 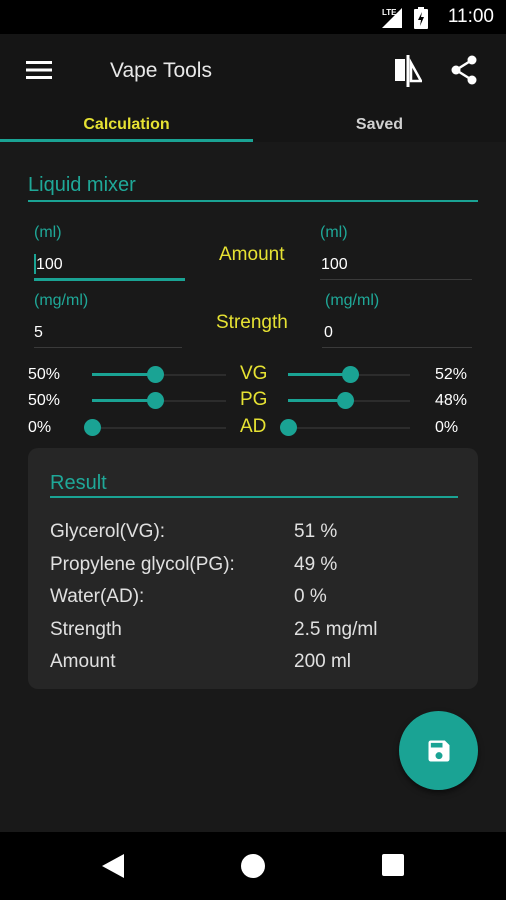 I want to click on result-divider, so click(x=254, y=497).